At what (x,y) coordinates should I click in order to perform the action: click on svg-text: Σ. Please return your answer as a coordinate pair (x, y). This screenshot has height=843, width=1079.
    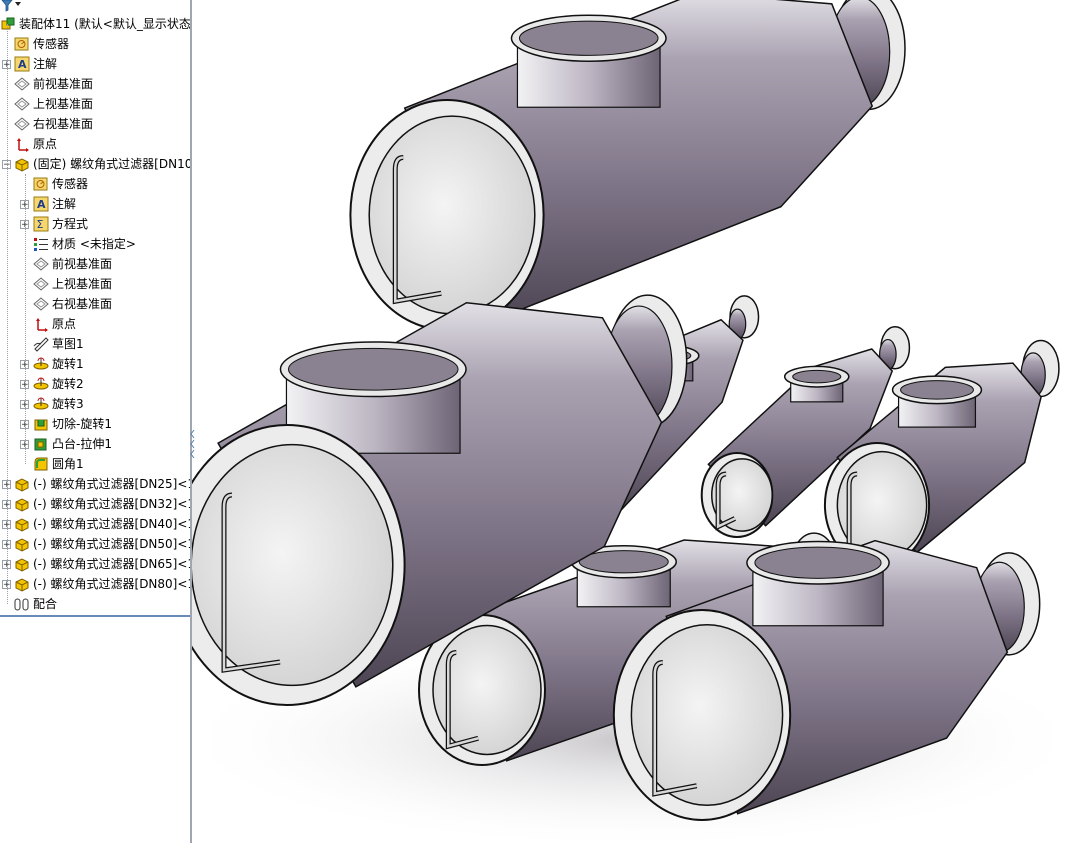
    Looking at the image, I should click on (40, 224).